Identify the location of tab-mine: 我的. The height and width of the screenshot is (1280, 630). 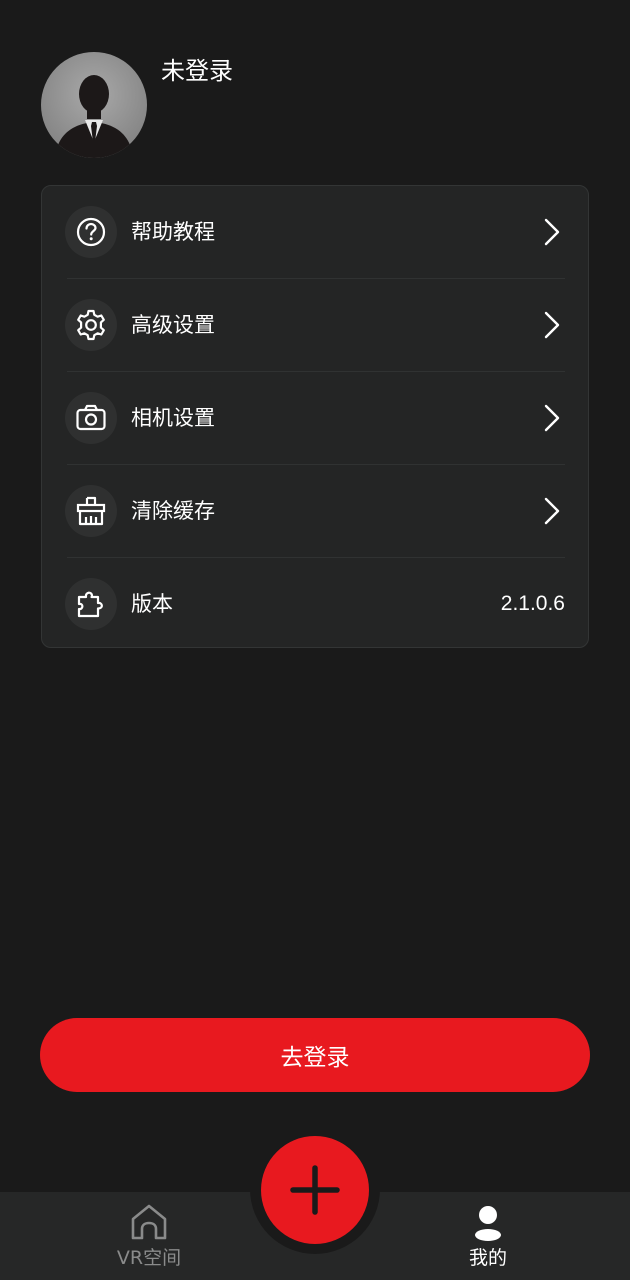
(488, 1238).